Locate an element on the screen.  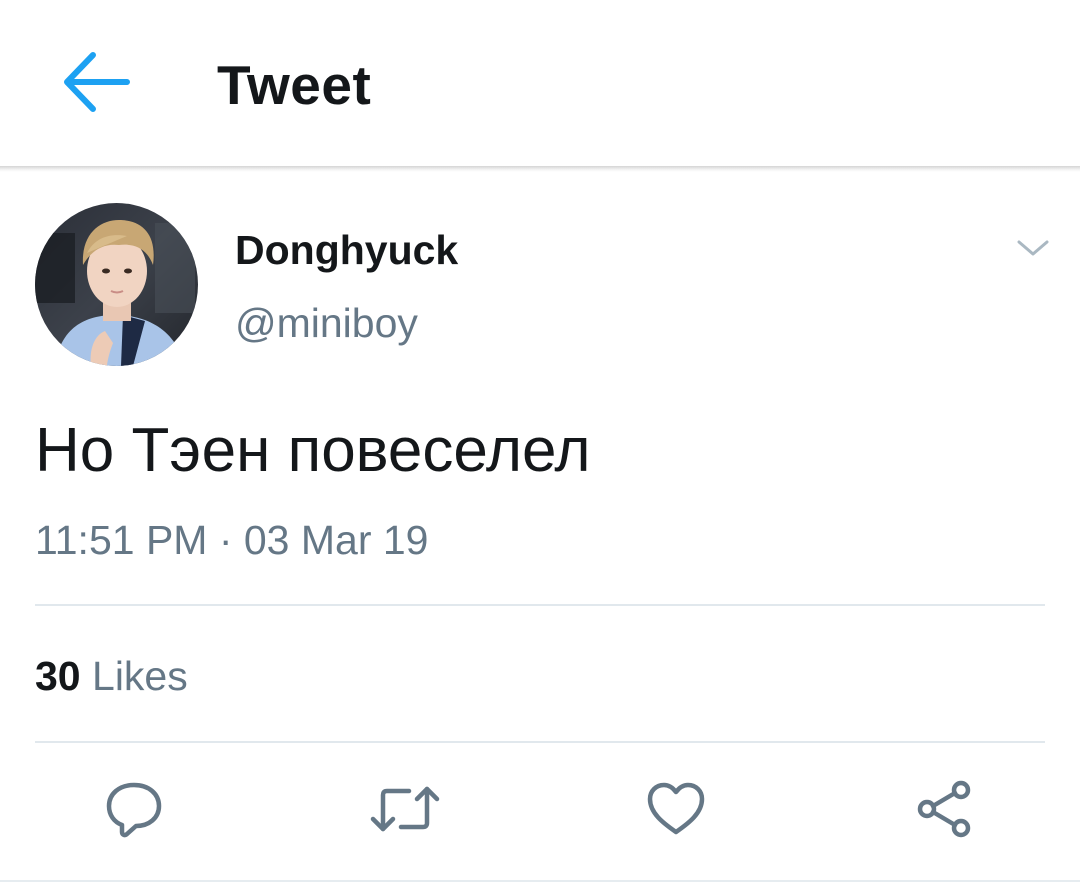
likes-count: 30 is located at coordinates (58, 676).